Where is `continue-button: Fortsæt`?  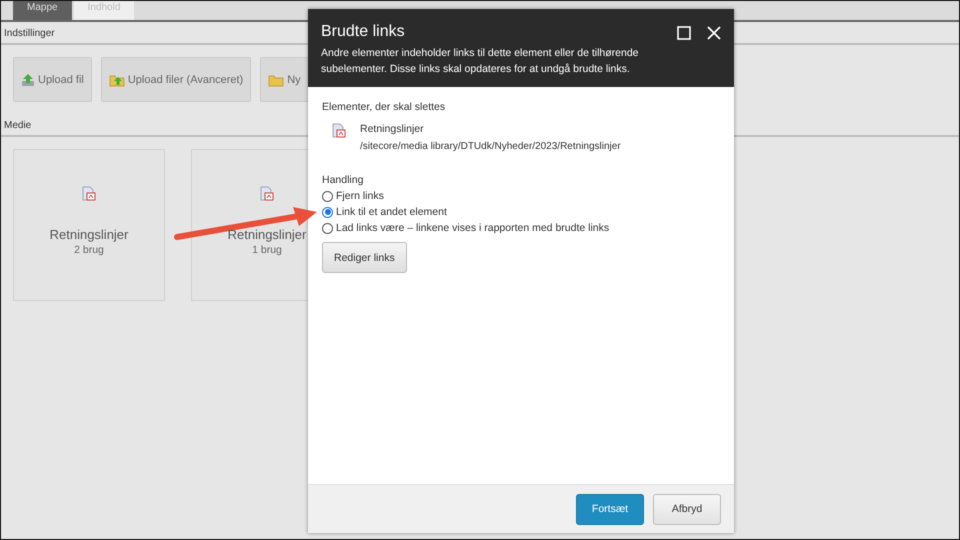 continue-button: Fortsæt is located at coordinates (610, 509).